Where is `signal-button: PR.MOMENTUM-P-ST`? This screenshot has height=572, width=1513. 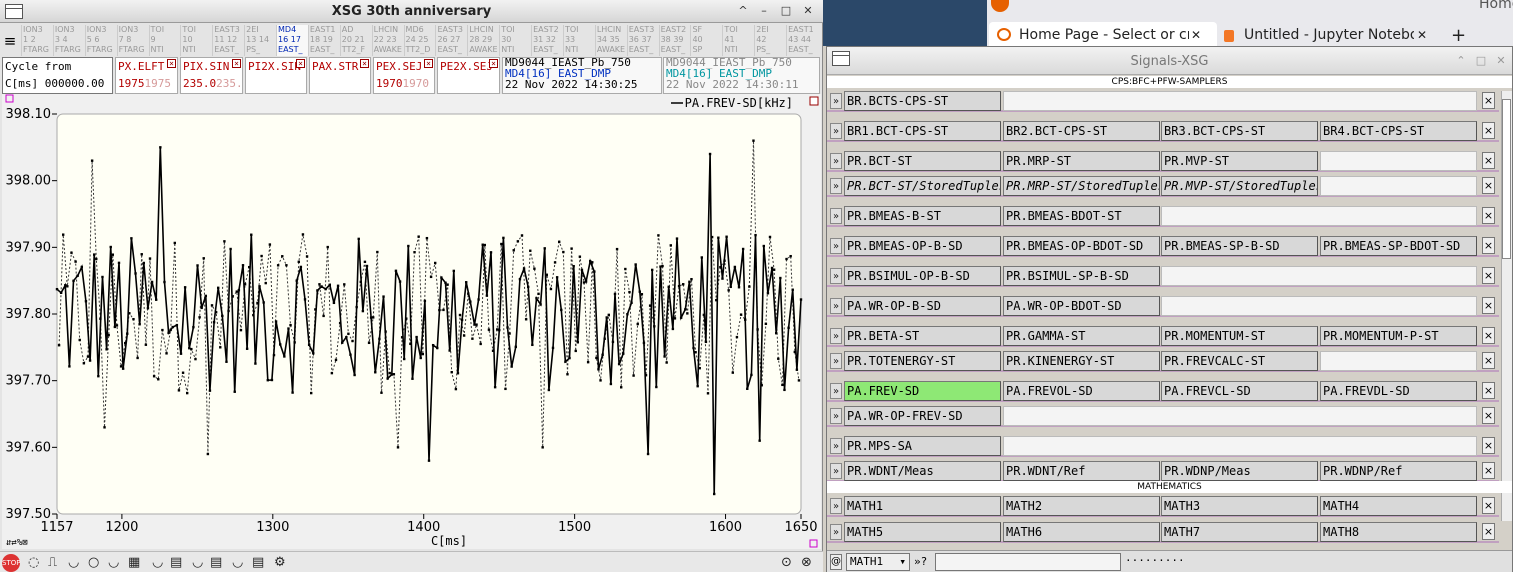
signal-button: PR.MOMENTUM-P-ST is located at coordinates (1398, 336).